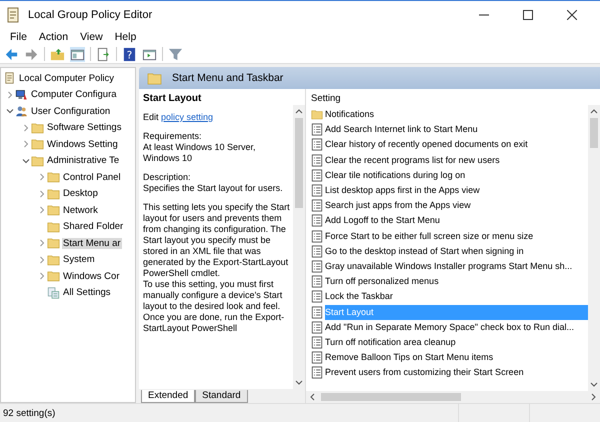 The width and height of the screenshot is (600, 422). What do you see at coordinates (83, 160) in the screenshot?
I see `tree-item: Administrative Te` at bounding box center [83, 160].